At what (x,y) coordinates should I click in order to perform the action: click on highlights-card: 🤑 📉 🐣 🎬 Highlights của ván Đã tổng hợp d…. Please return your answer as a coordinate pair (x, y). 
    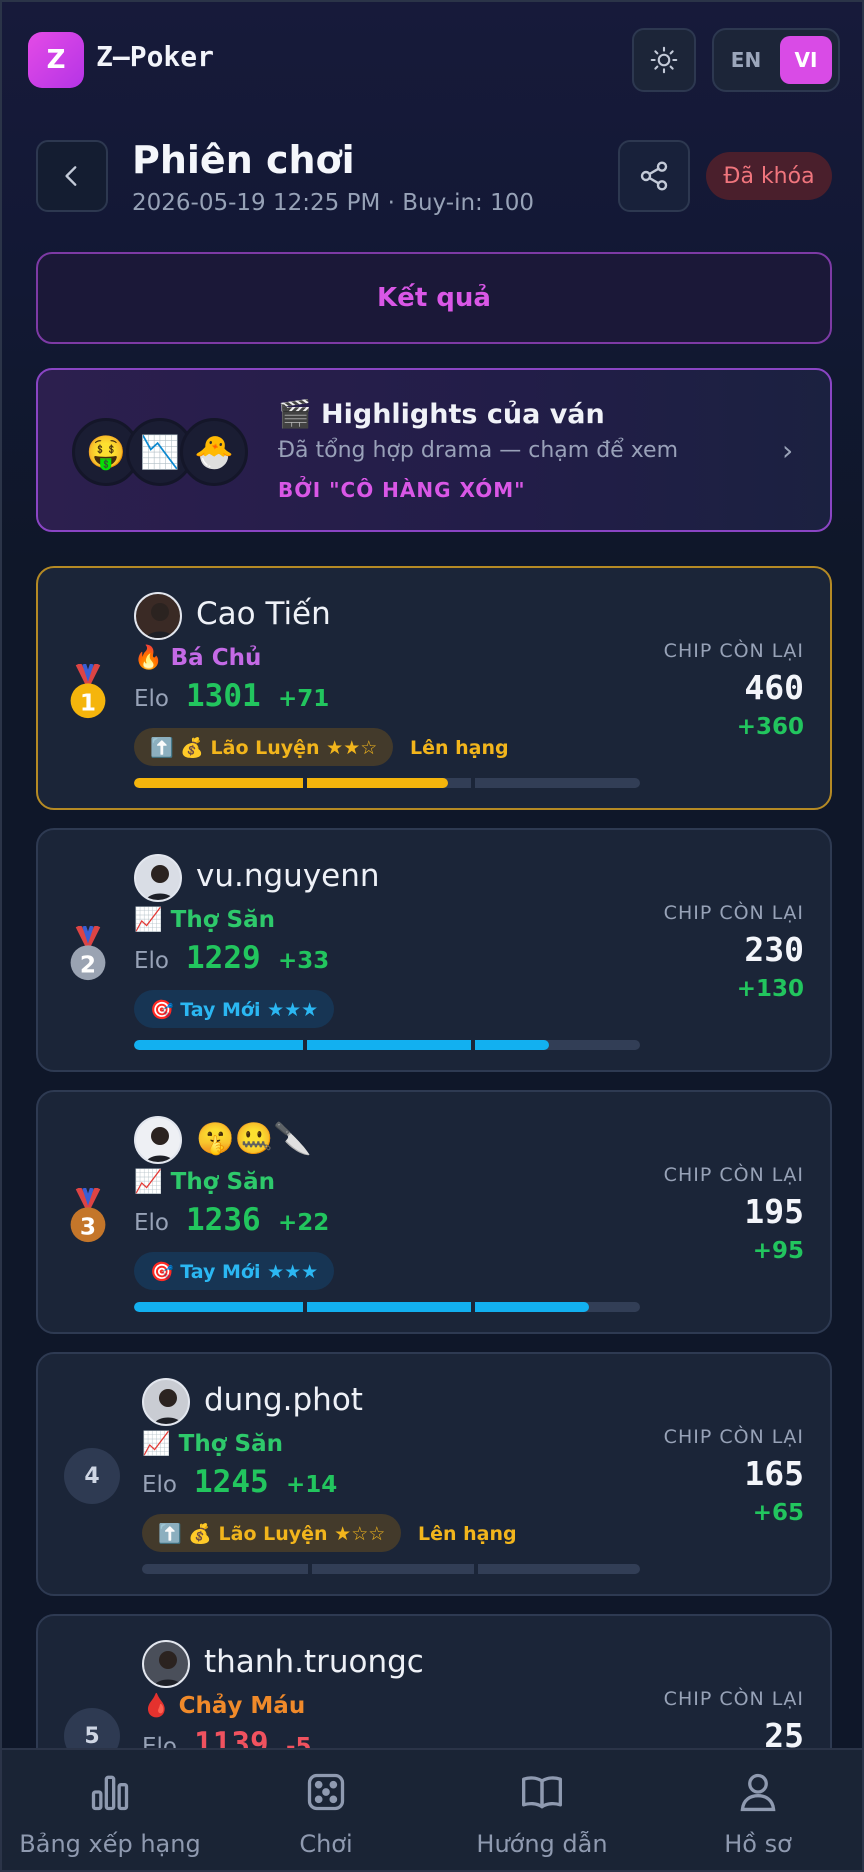
    Looking at the image, I should click on (434, 450).